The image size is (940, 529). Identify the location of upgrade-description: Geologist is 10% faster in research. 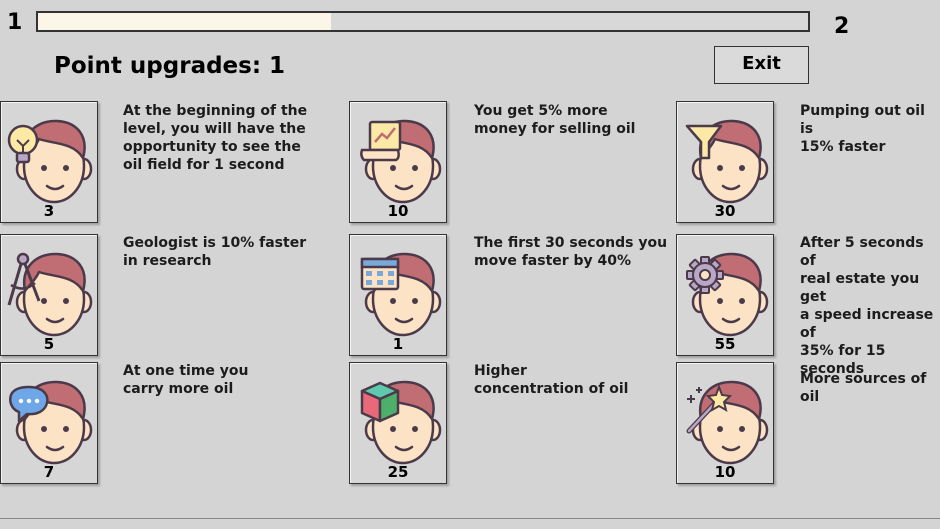
(215, 252).